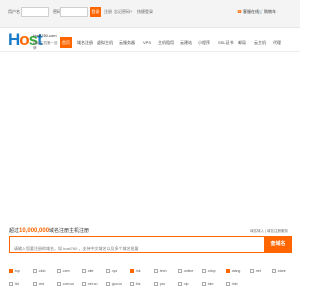 The image size is (320, 300). Describe the element at coordinates (130, 248) in the screenshot. I see `domain-search-input` at that location.